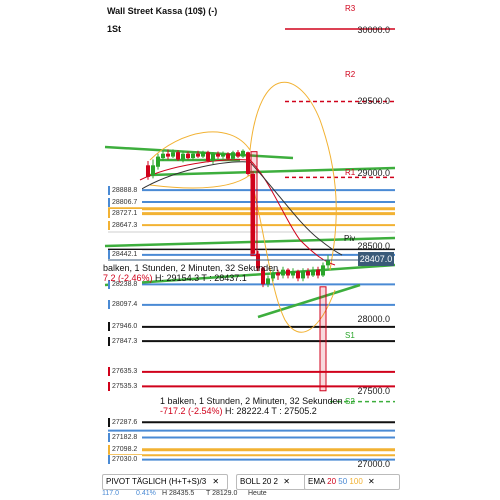  What do you see at coordinates (125, 450) in the screenshot?
I see `level-price-box: 27098.2` at bounding box center [125, 450].